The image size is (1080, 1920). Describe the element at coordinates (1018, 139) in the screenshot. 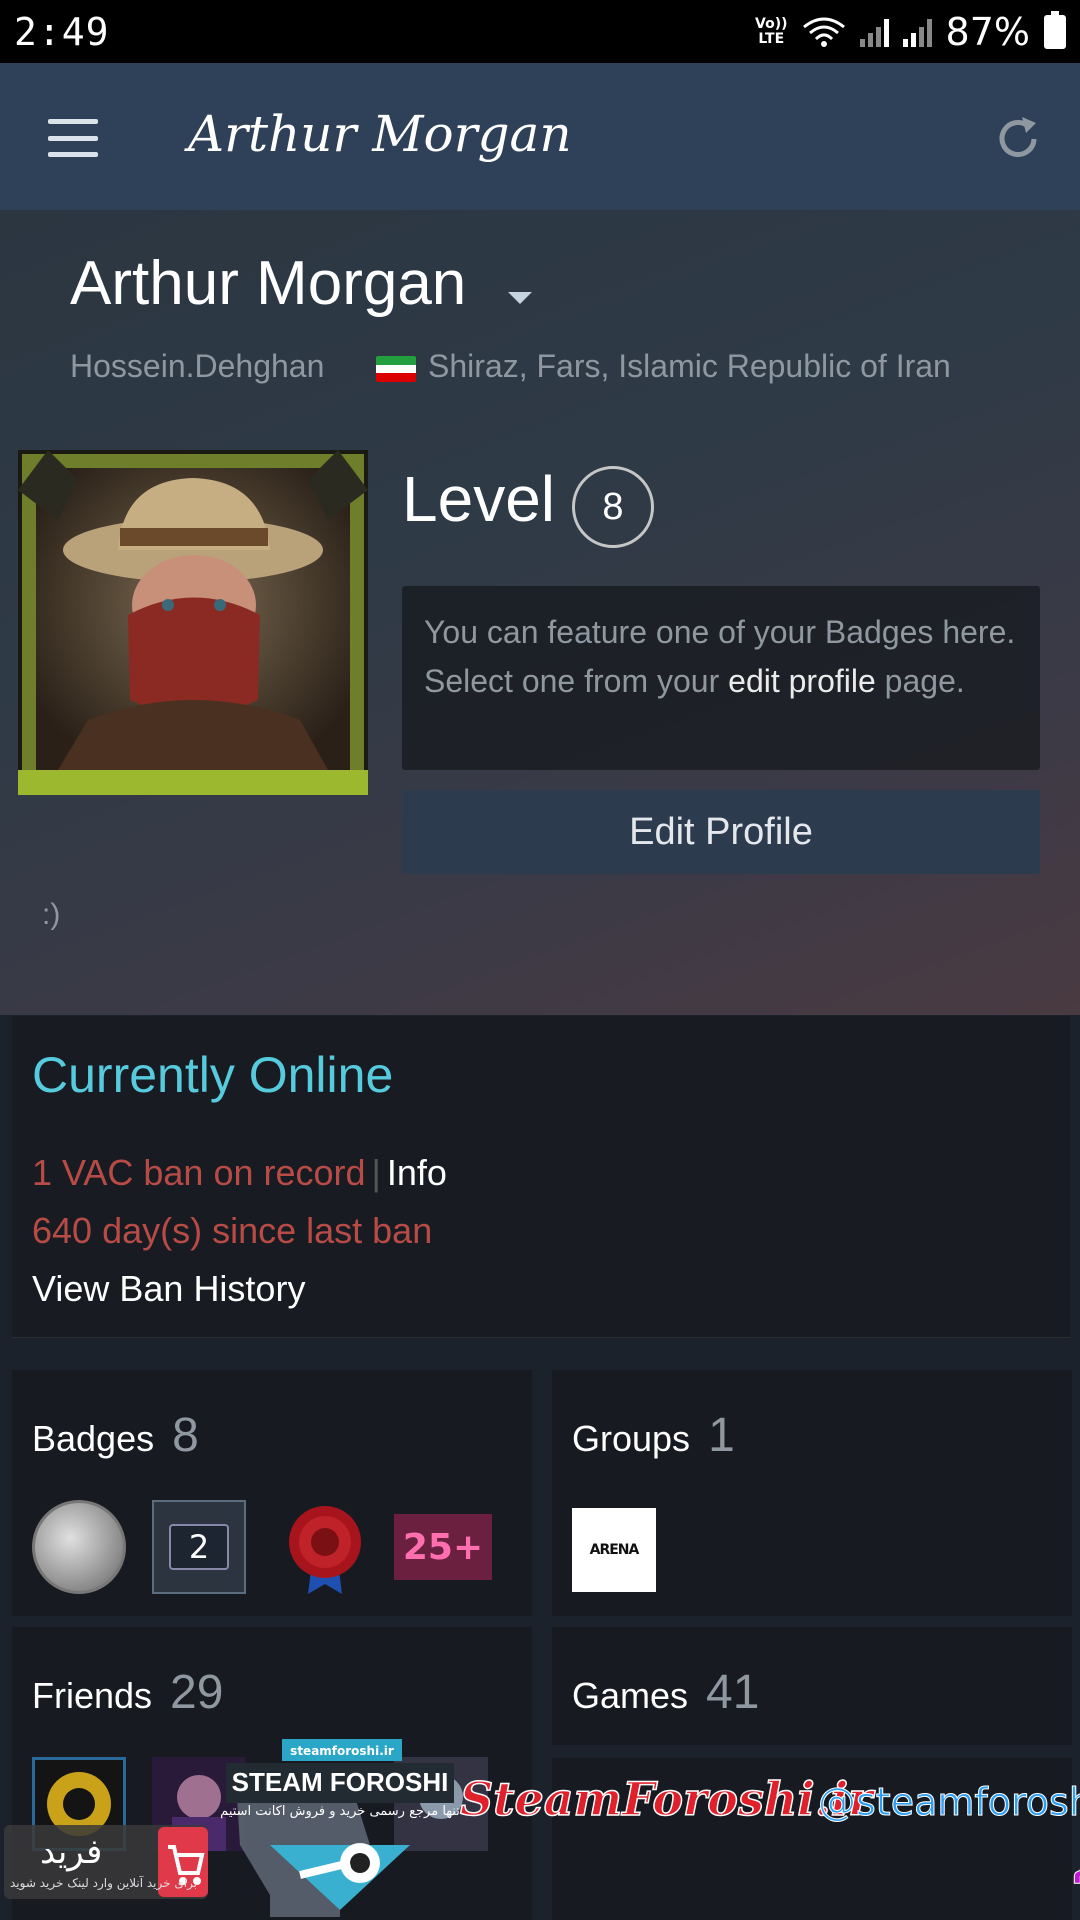

I see `refresh-icon` at that location.